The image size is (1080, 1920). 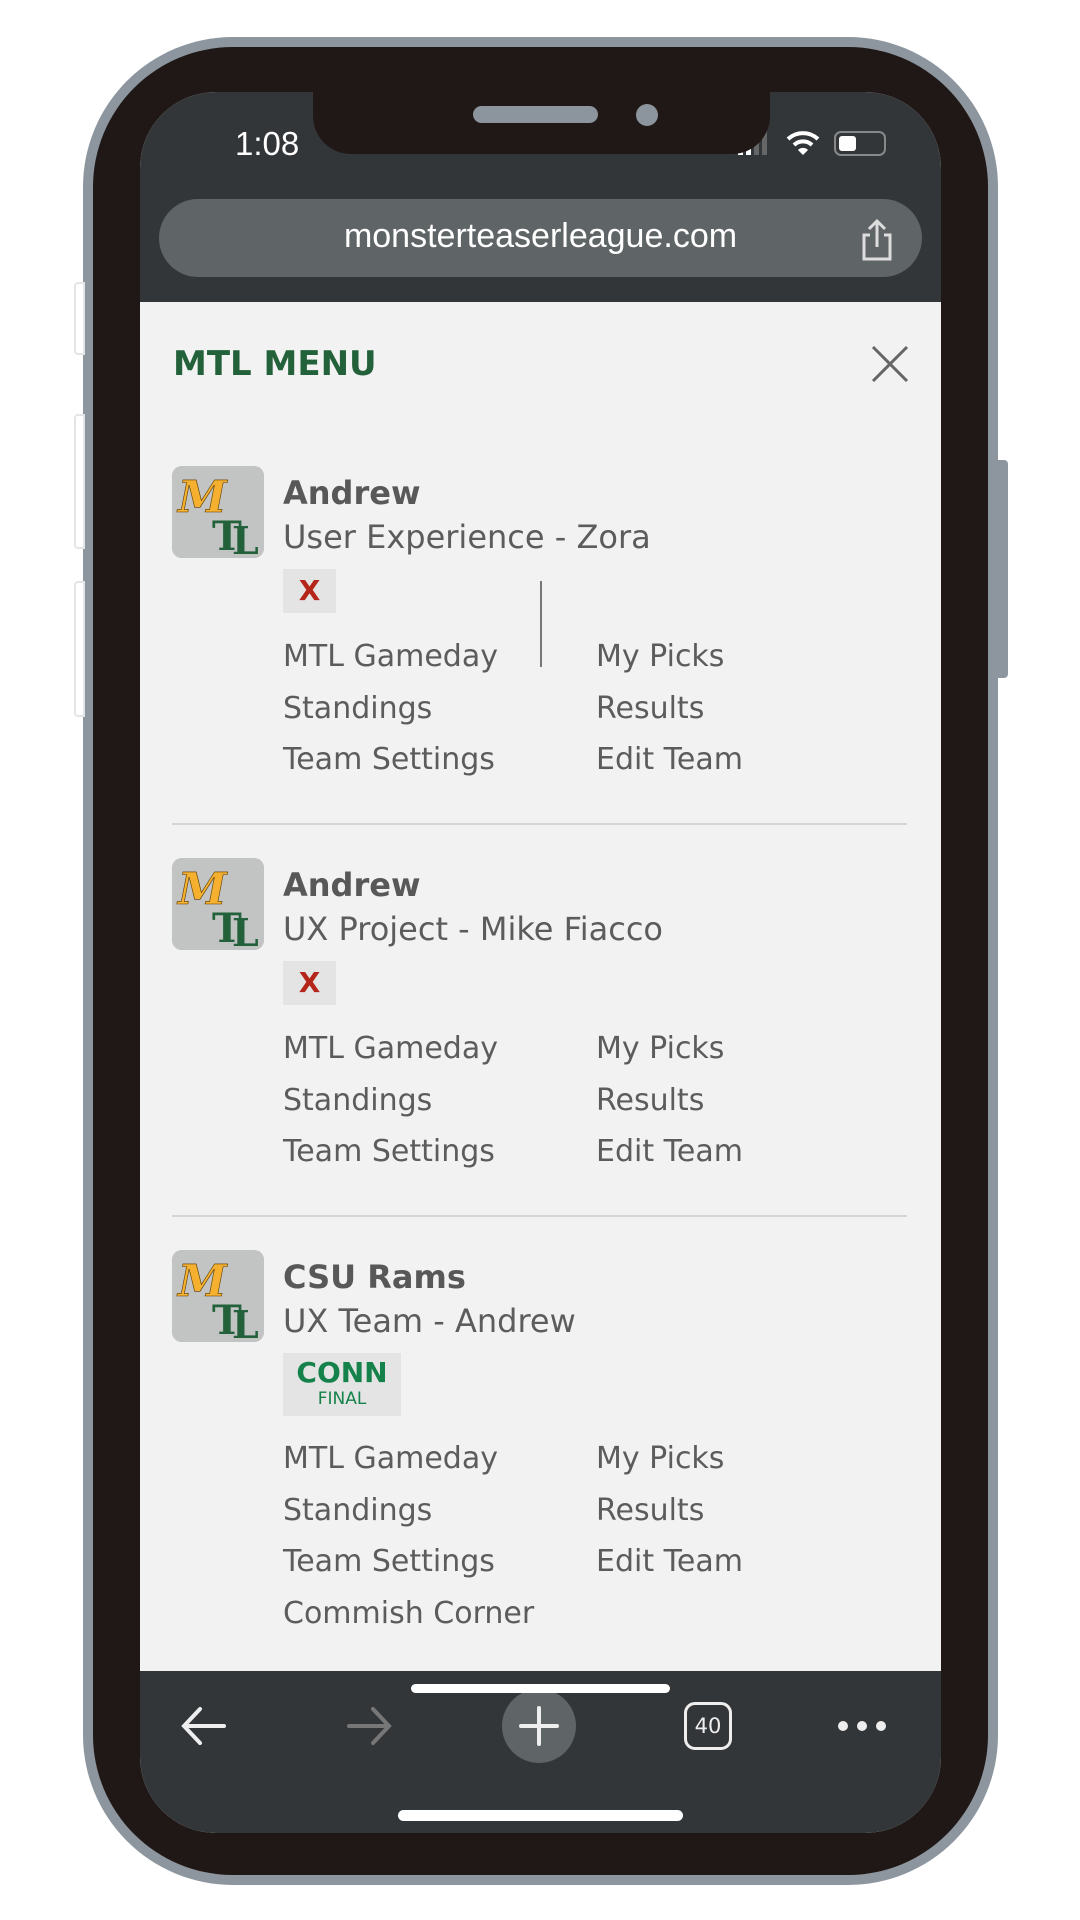 I want to click on more-button, so click(x=862, y=1726).